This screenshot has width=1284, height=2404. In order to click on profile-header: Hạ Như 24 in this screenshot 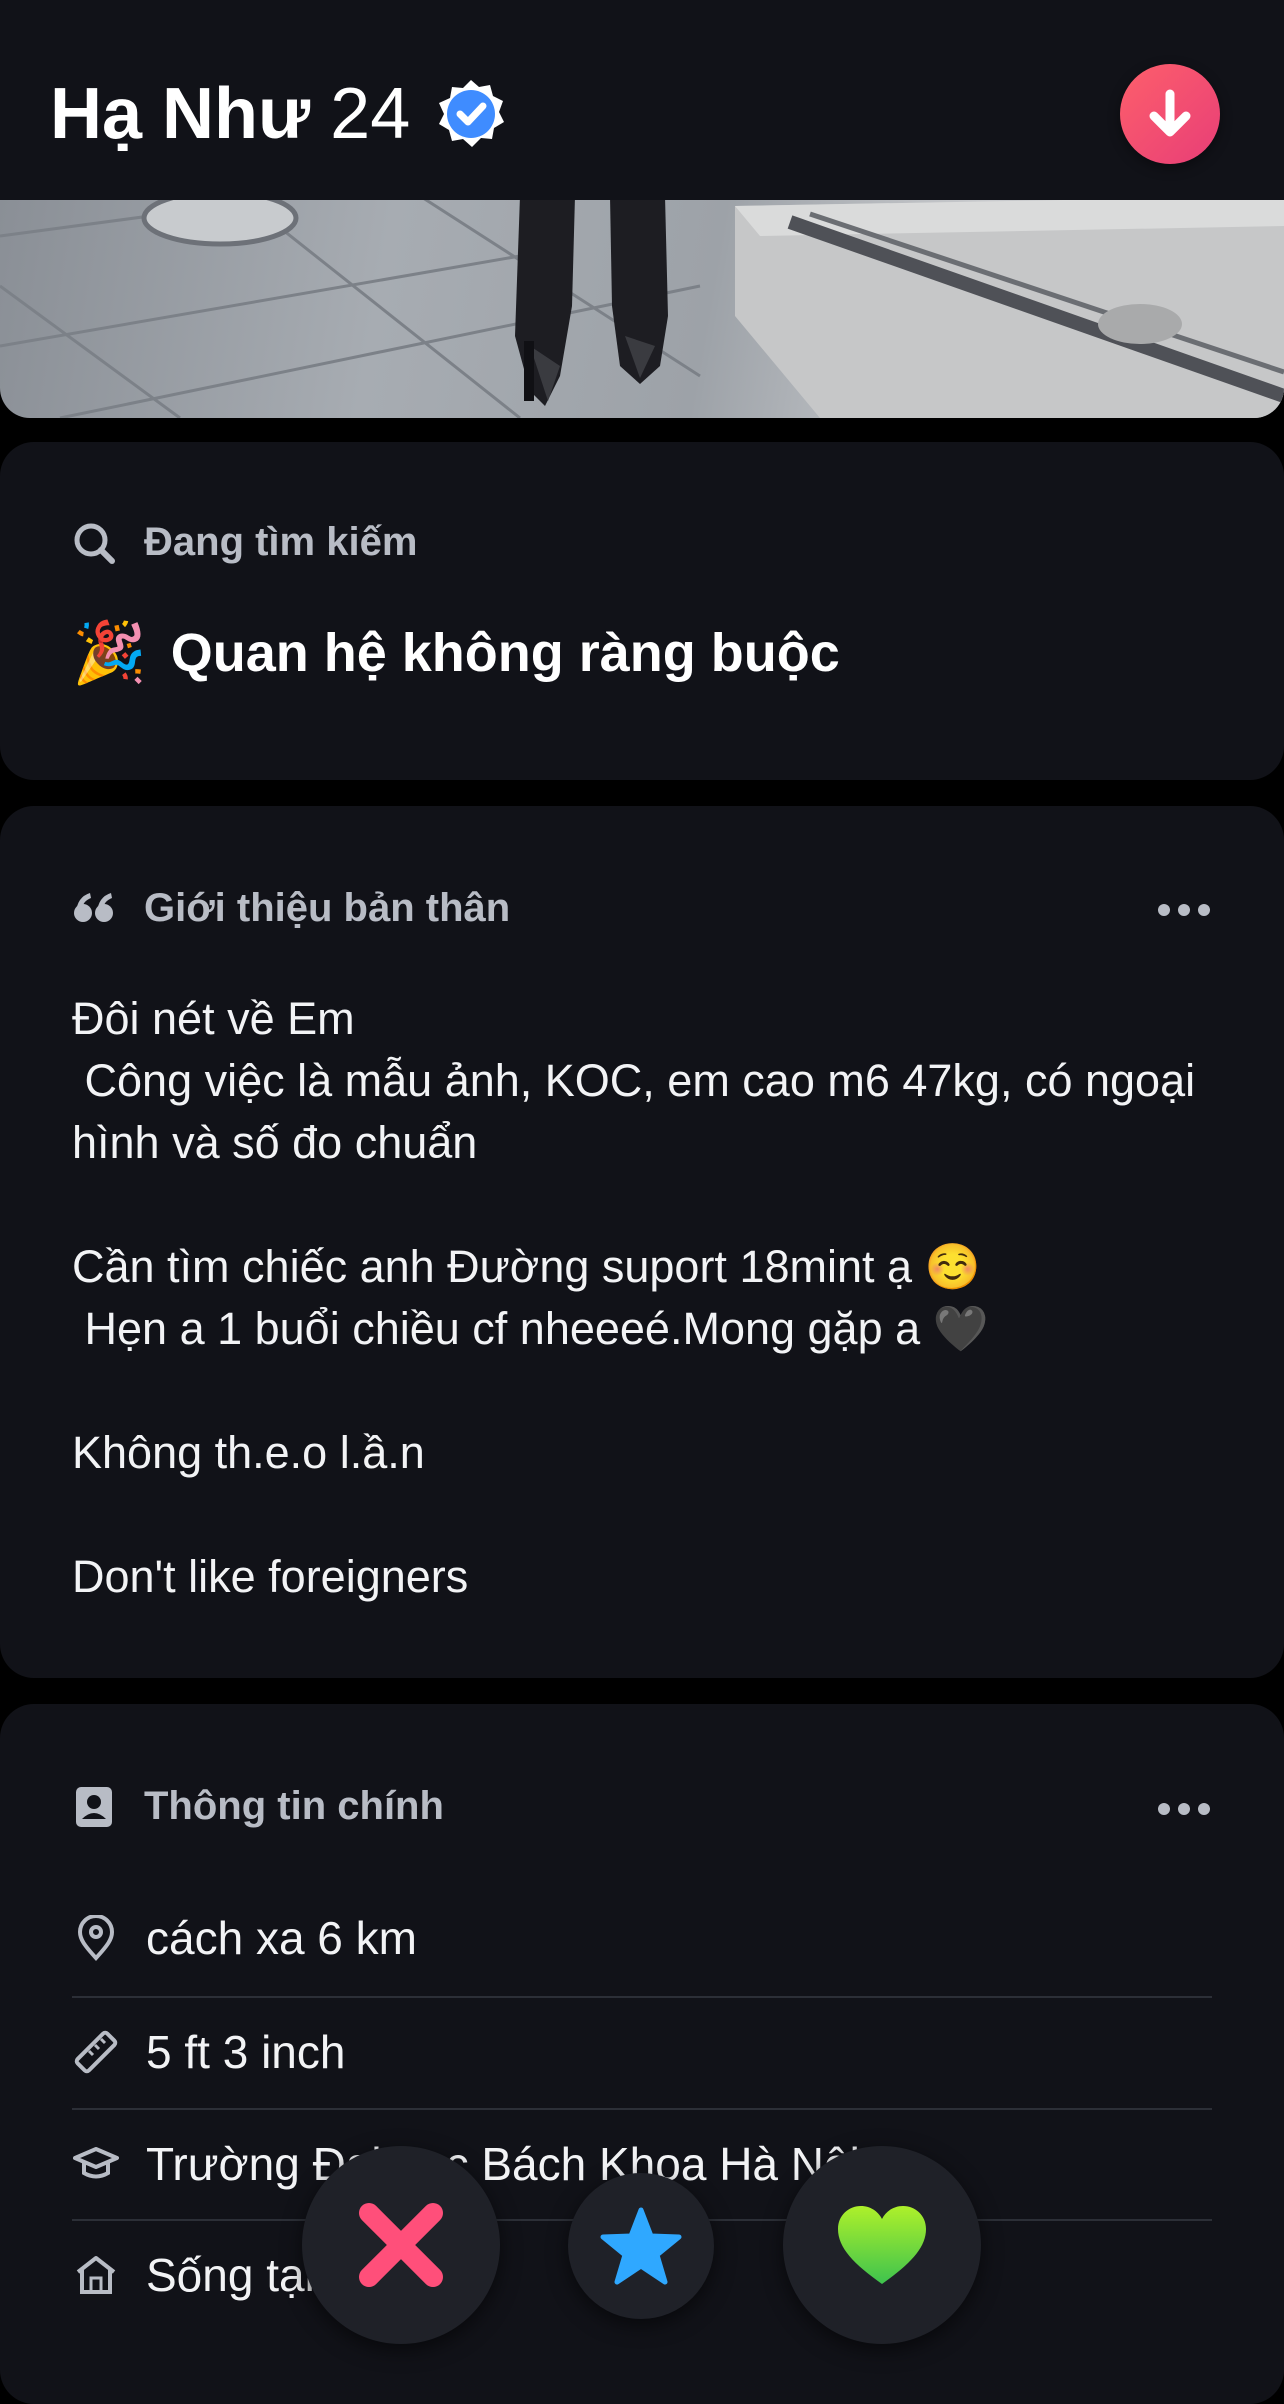, I will do `click(642, 100)`.